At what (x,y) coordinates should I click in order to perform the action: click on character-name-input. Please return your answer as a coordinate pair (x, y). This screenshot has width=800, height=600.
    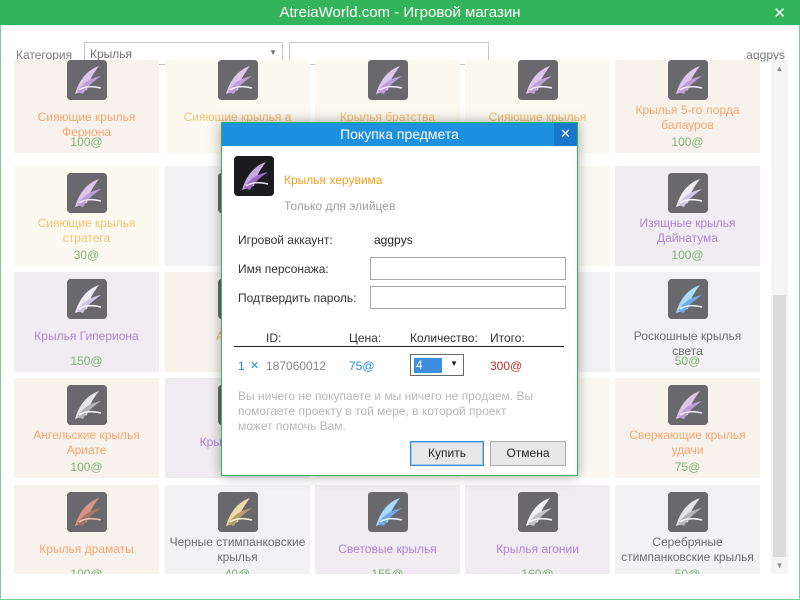
    Looking at the image, I should click on (468, 268).